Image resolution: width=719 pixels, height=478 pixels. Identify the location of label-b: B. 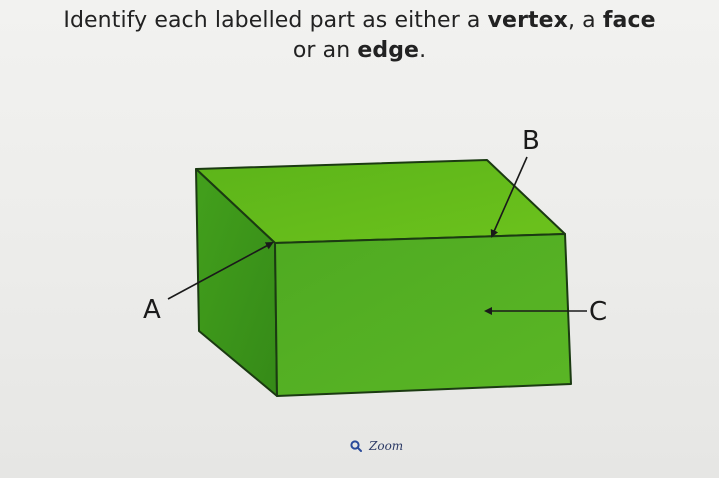
(531, 141).